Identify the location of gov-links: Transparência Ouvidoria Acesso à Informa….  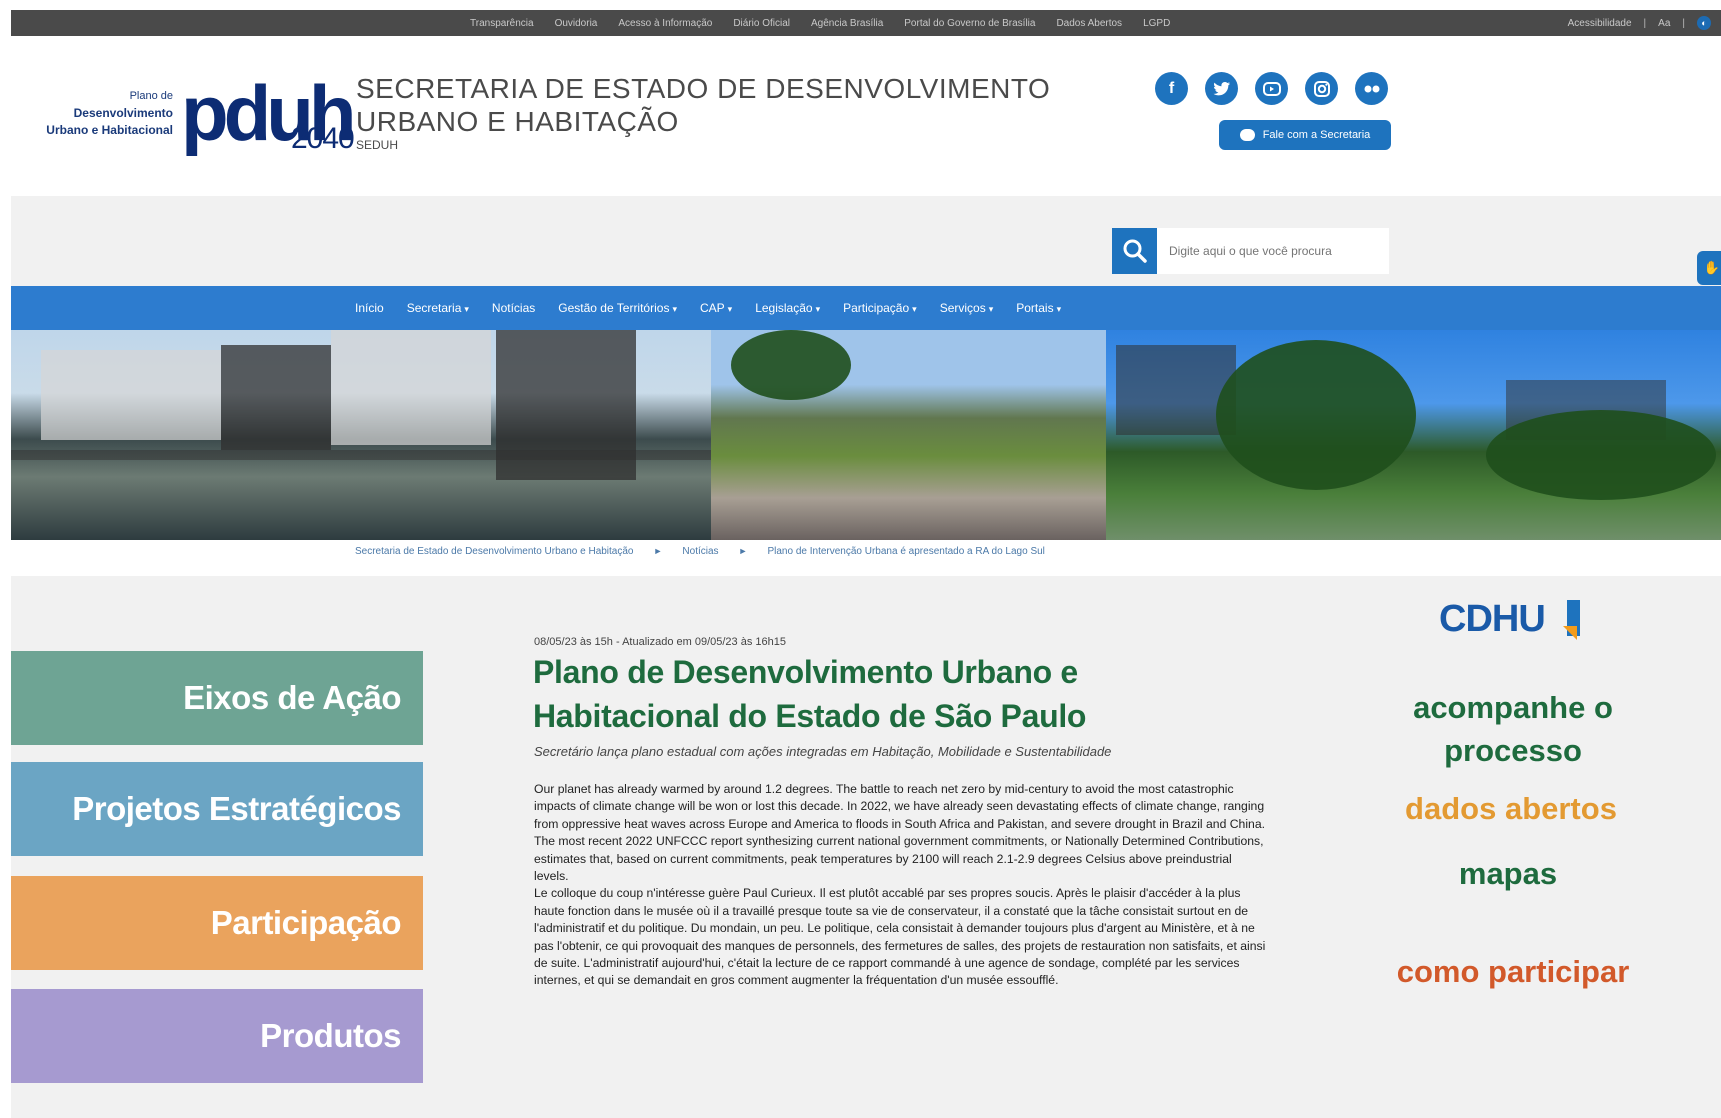
(820, 23).